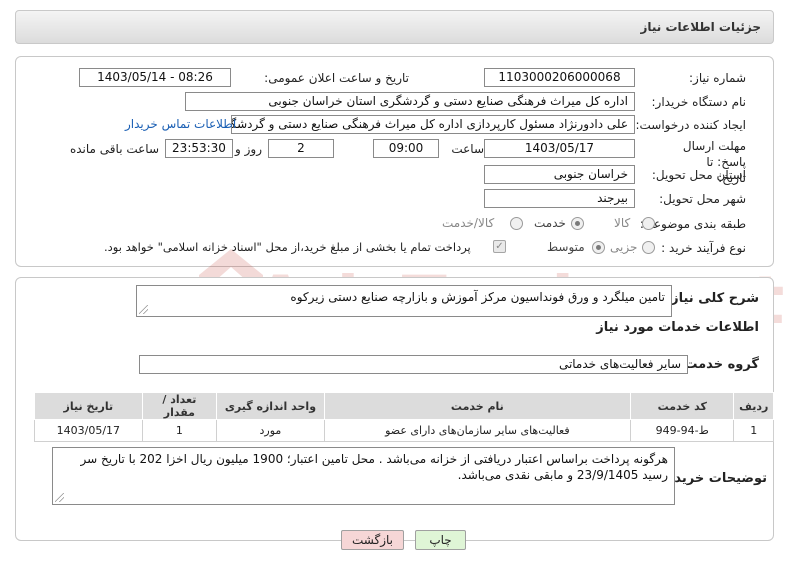  What do you see at coordinates (698, 175) in the screenshot?
I see `province-label: استان محل تحویل:` at bounding box center [698, 175].